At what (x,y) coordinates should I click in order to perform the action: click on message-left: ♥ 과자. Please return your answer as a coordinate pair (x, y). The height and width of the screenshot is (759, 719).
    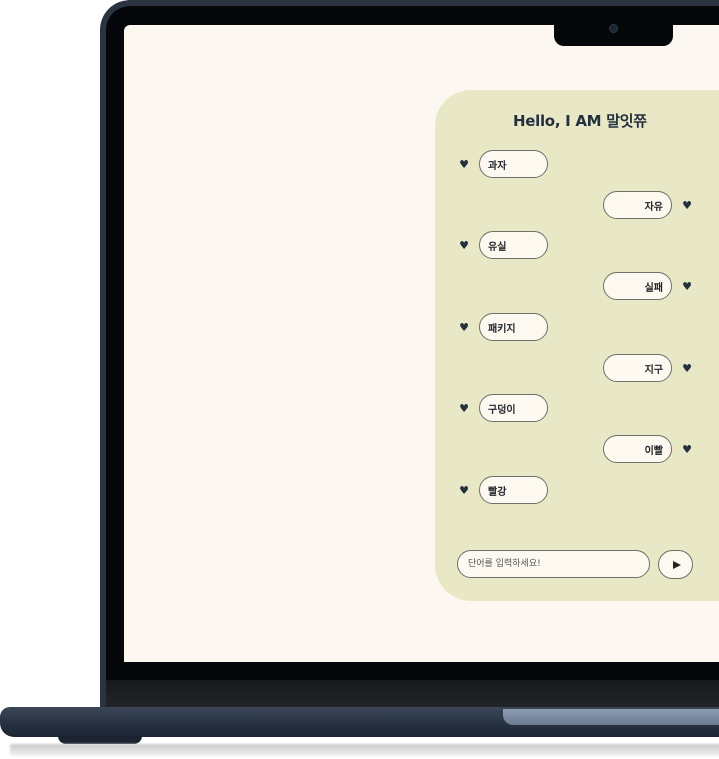
    Looking at the image, I should click on (502, 164).